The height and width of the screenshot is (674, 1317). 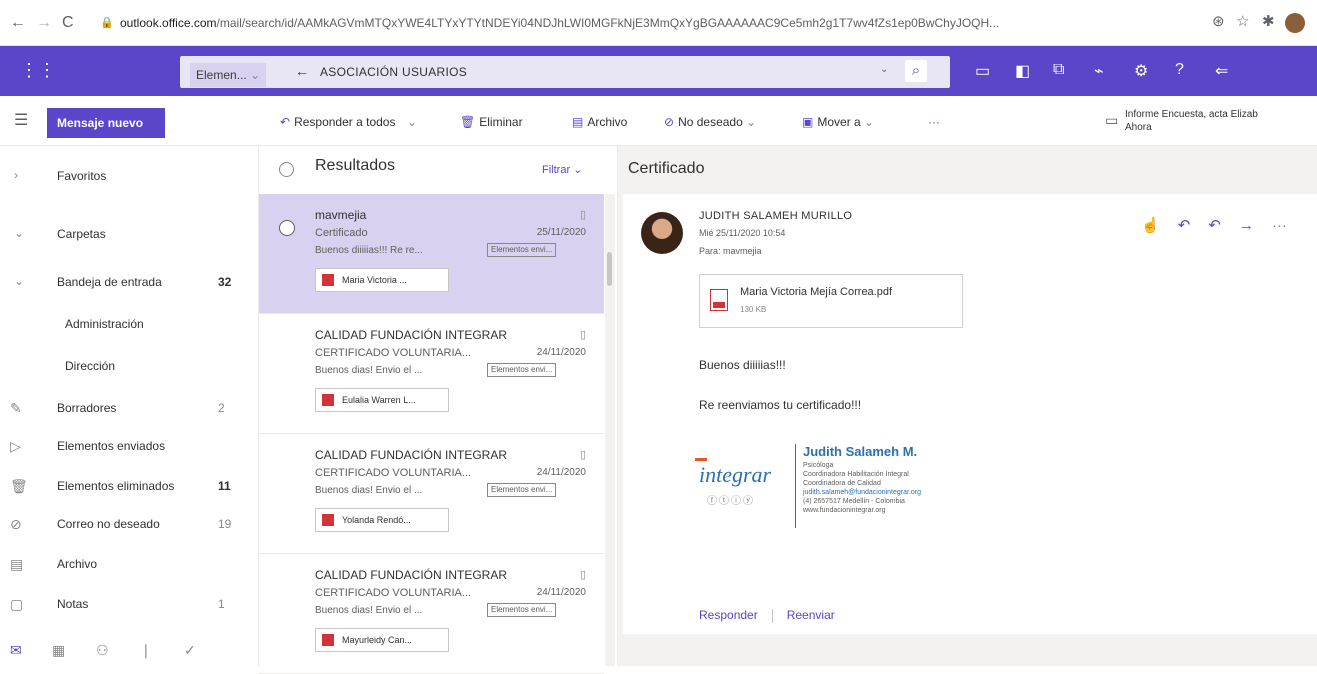 What do you see at coordinates (1058, 70) in the screenshot?
I see `my-day-icon: ⧉` at bounding box center [1058, 70].